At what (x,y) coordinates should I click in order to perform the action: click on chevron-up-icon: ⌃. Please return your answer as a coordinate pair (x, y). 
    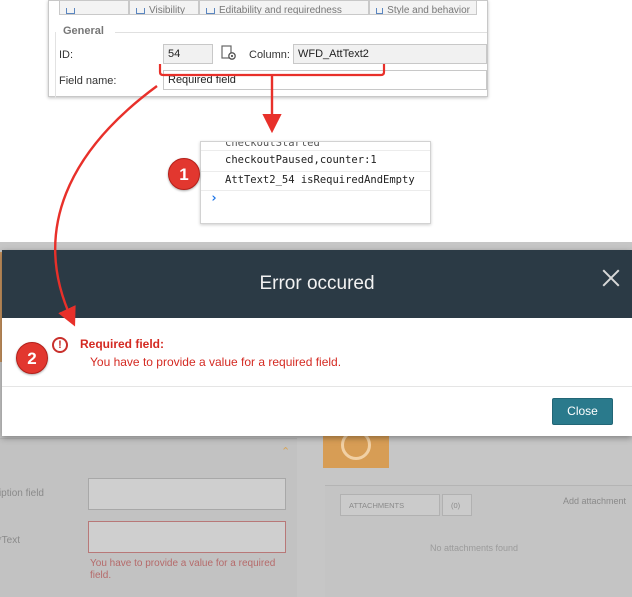
    Looking at the image, I should click on (286, 452).